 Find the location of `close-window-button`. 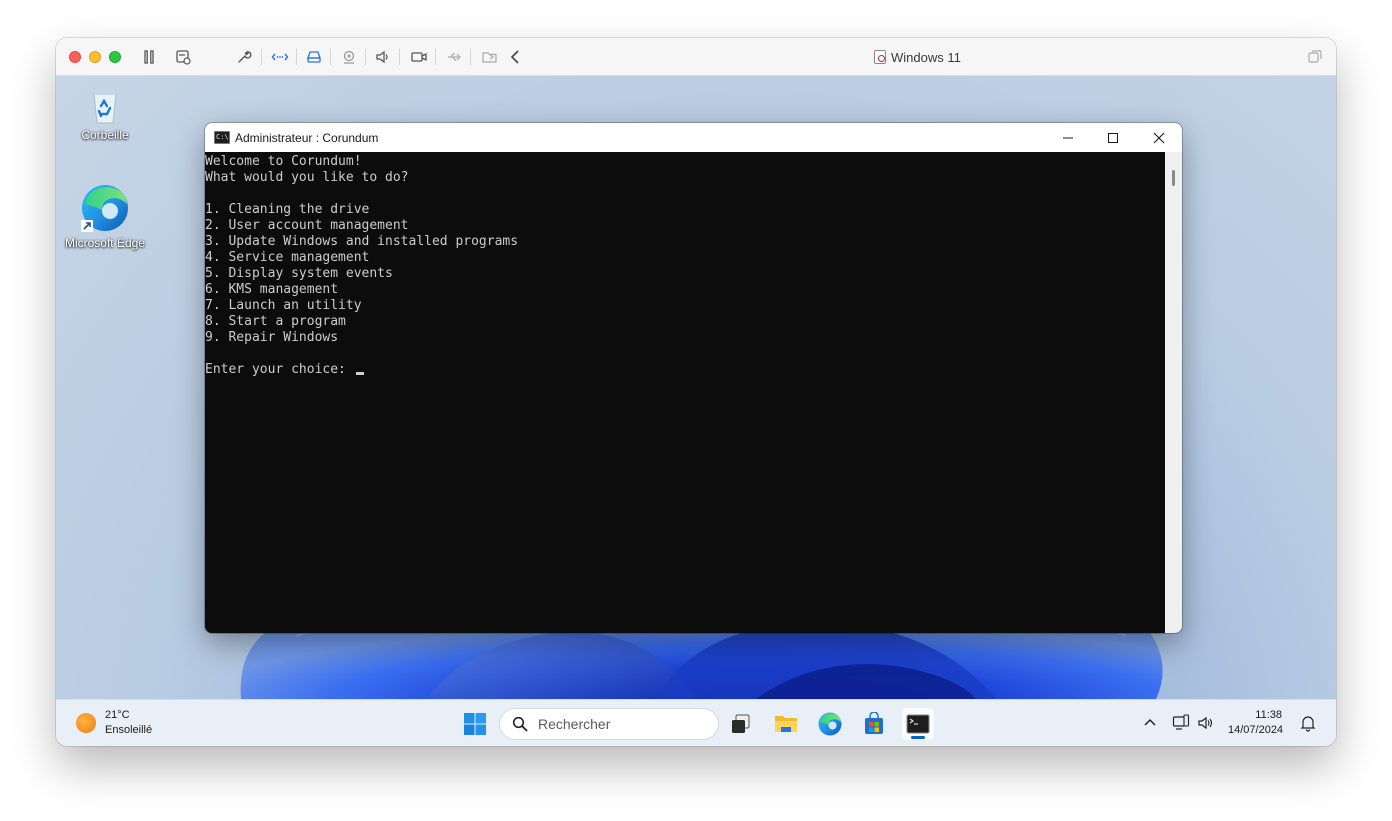

close-window-button is located at coordinates (75, 57).